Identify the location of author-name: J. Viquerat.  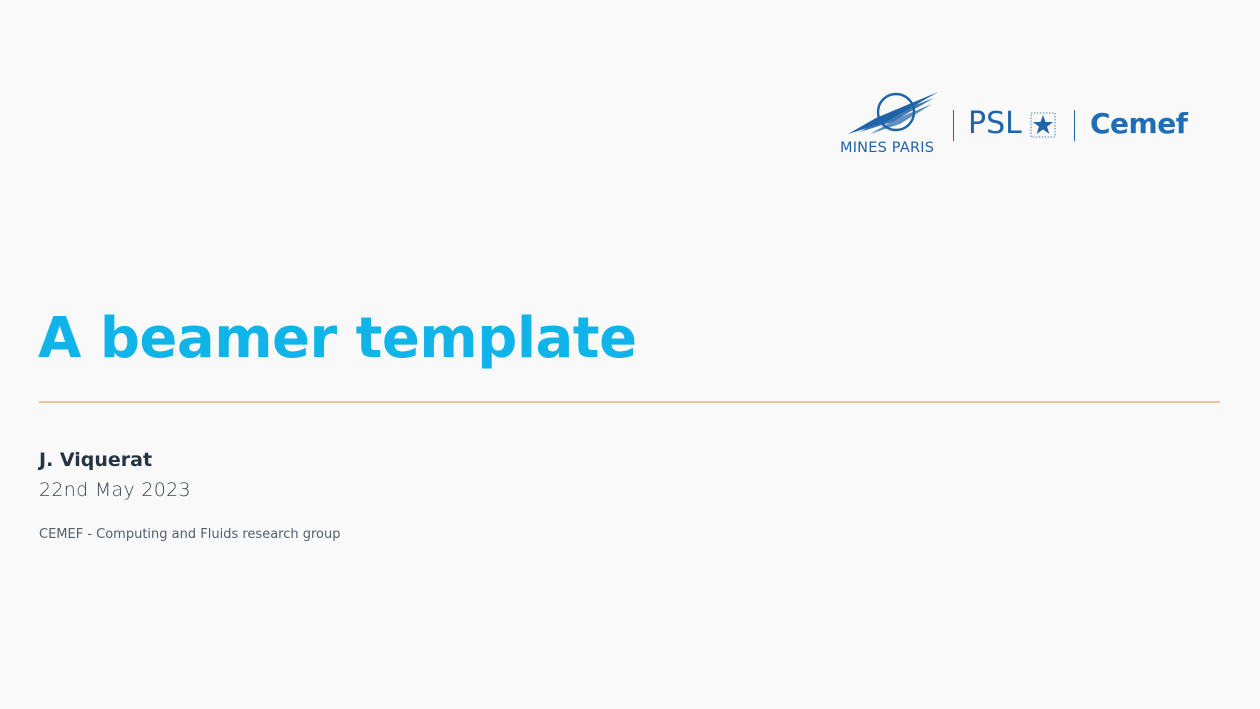
(96, 460).